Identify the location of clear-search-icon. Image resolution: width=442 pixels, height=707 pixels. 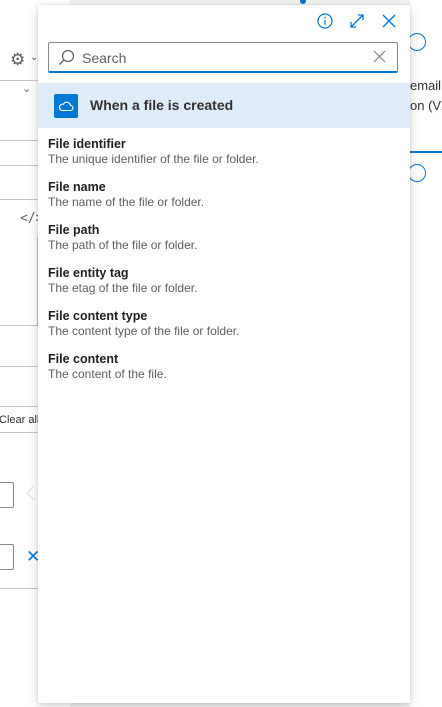
(379, 59).